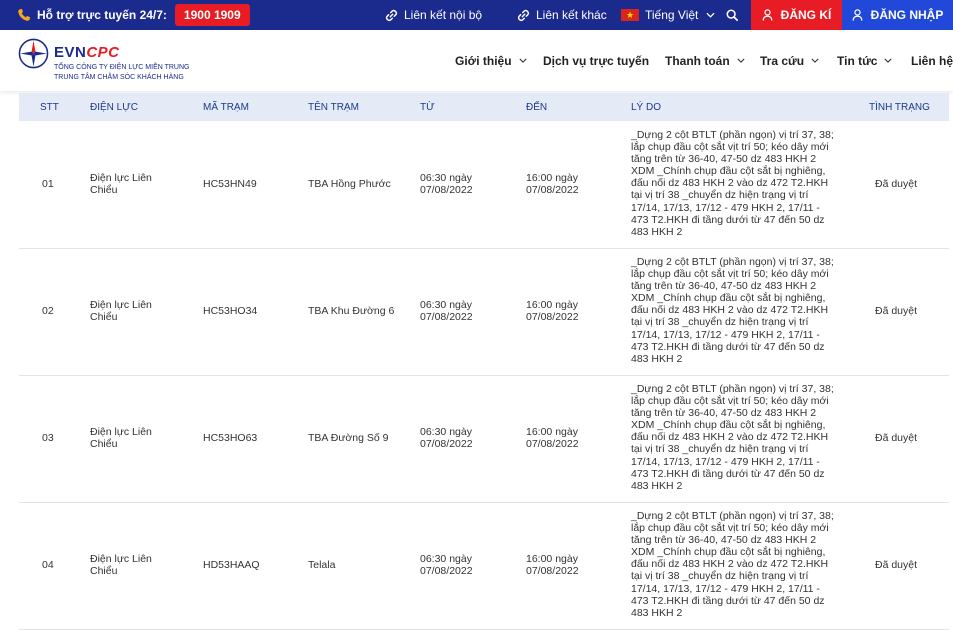 Image resolution: width=953 pixels, height=630 pixels. Describe the element at coordinates (114, 107) in the screenshot. I see `col-header-dien-luc: ĐIỆN LỰC` at that location.